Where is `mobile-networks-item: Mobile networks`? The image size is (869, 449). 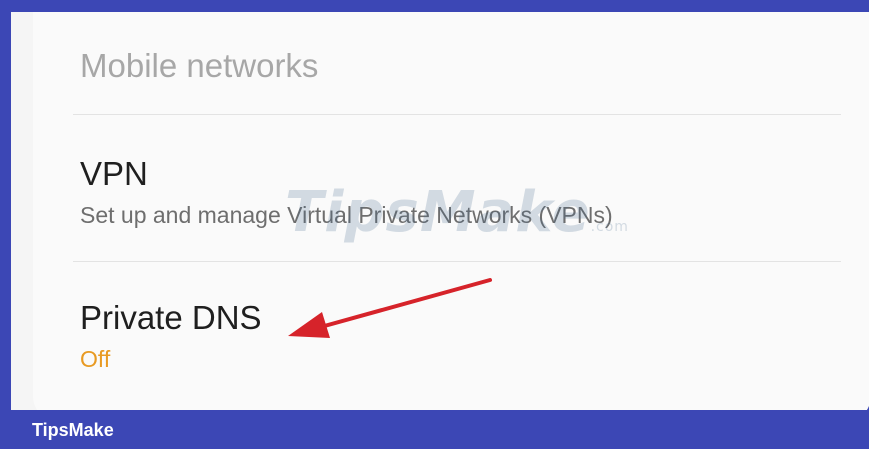 mobile-networks-item: Mobile networks is located at coordinates (199, 65).